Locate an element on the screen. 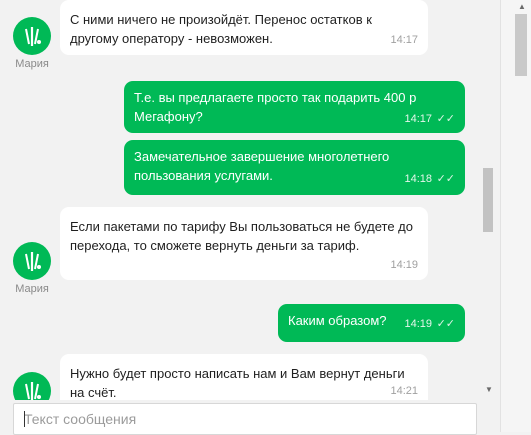 The height and width of the screenshot is (435, 531). message-time: 14:21 is located at coordinates (404, 391).